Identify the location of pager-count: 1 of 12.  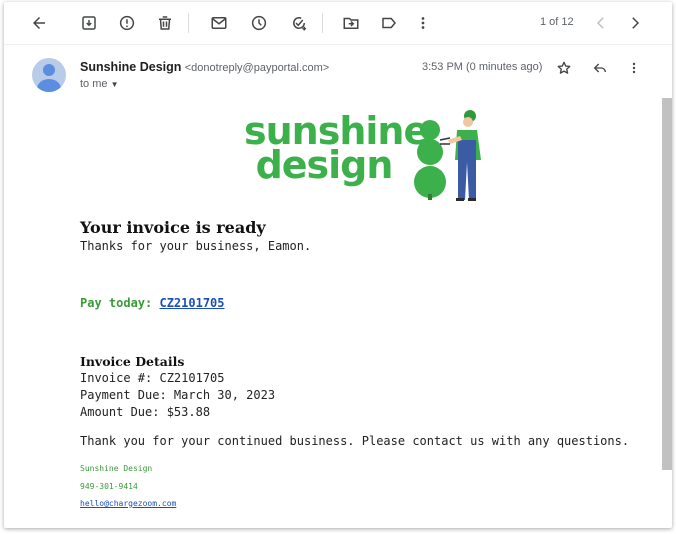
(557, 22).